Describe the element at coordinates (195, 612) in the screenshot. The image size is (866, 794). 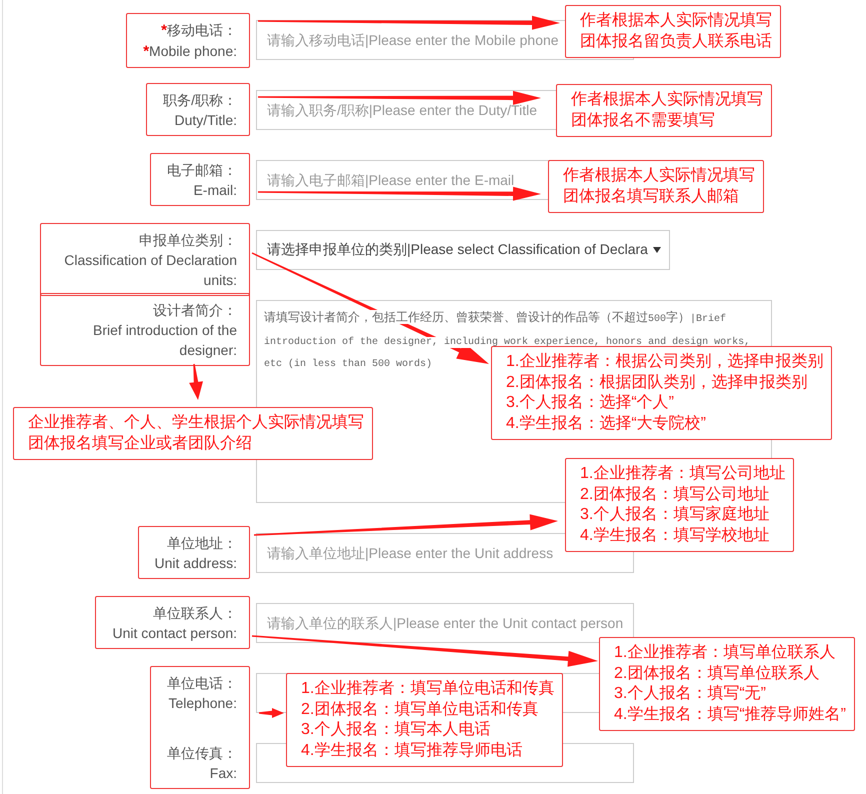
I see `field-label: 单位联系人：` at that location.